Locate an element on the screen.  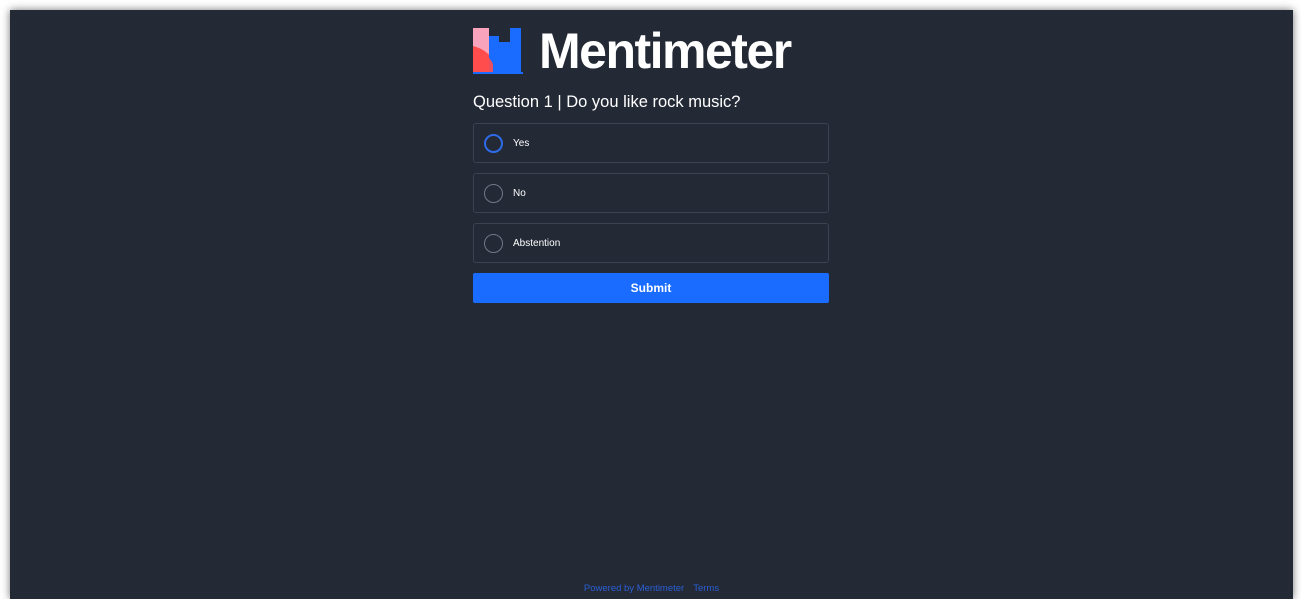
option-label: No is located at coordinates (519, 193).